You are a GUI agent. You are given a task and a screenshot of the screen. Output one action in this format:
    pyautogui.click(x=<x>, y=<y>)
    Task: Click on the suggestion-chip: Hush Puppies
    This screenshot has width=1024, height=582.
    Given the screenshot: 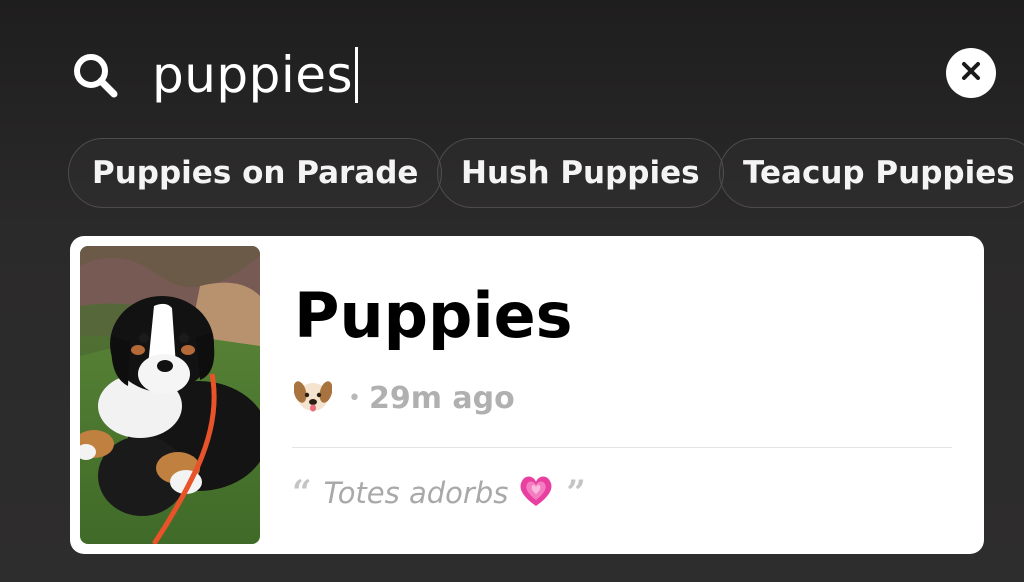 What is the action you would take?
    pyautogui.click(x=580, y=173)
    